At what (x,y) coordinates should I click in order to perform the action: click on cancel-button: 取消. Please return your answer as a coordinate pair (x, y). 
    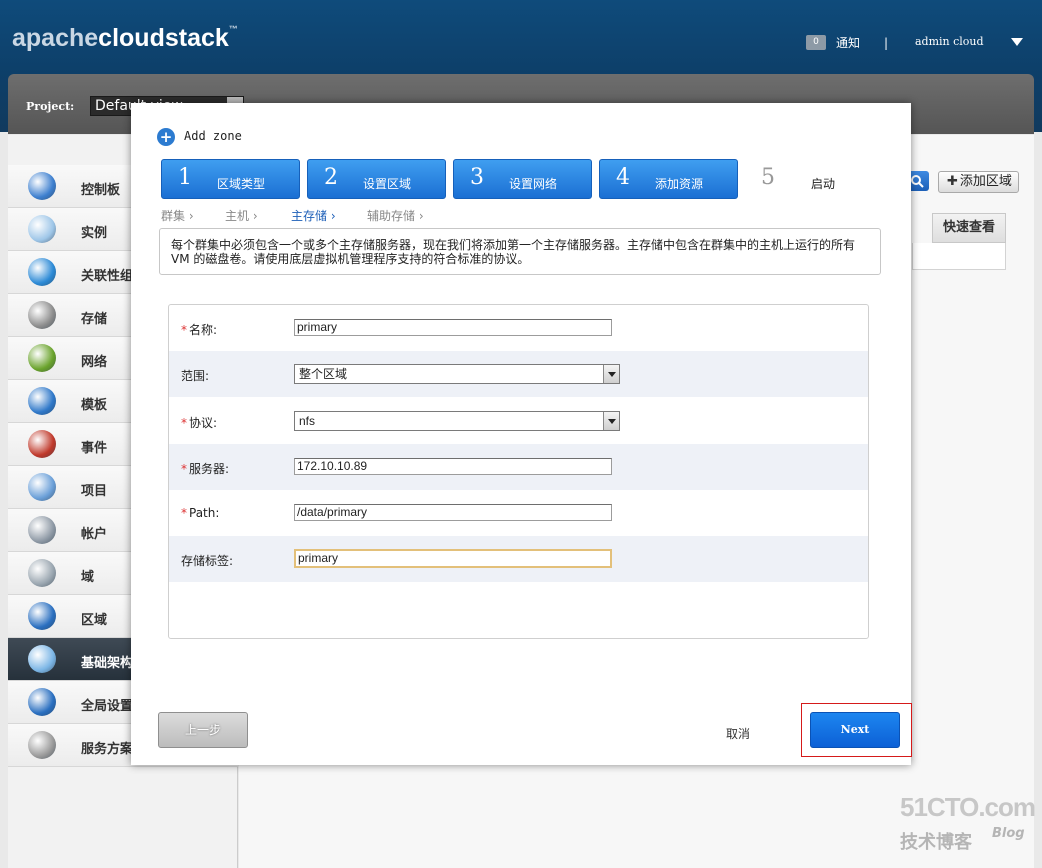
    Looking at the image, I should click on (738, 733).